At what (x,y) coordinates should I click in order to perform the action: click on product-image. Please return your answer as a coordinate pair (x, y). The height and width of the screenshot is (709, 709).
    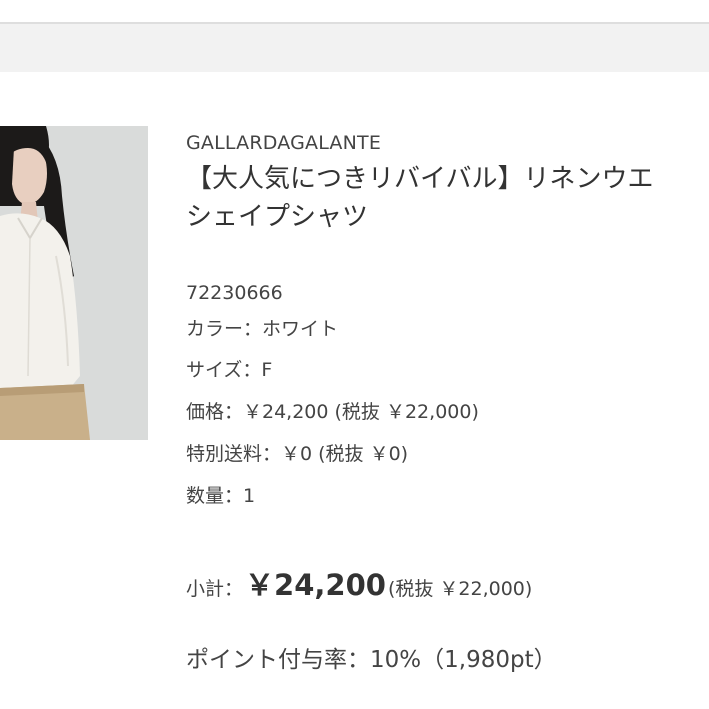
    Looking at the image, I should click on (74, 283).